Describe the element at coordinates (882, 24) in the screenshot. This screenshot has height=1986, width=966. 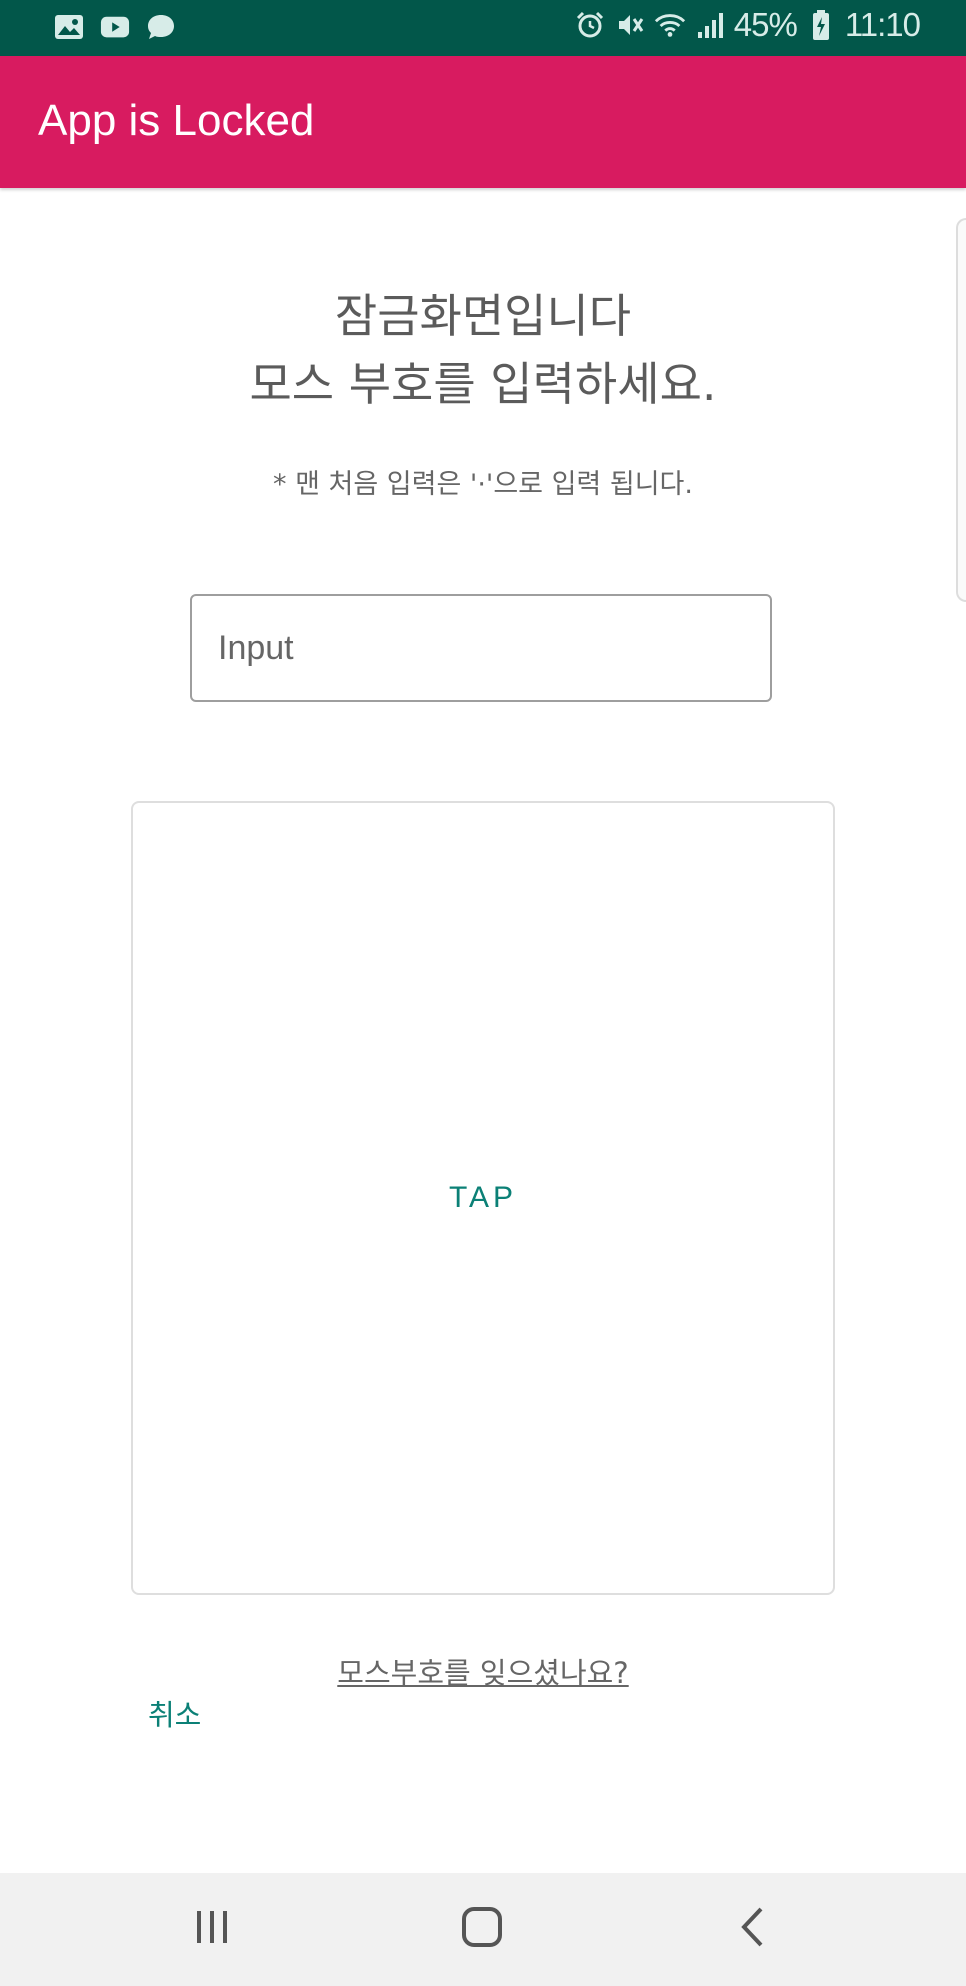
I see `clock: 11:10` at that location.